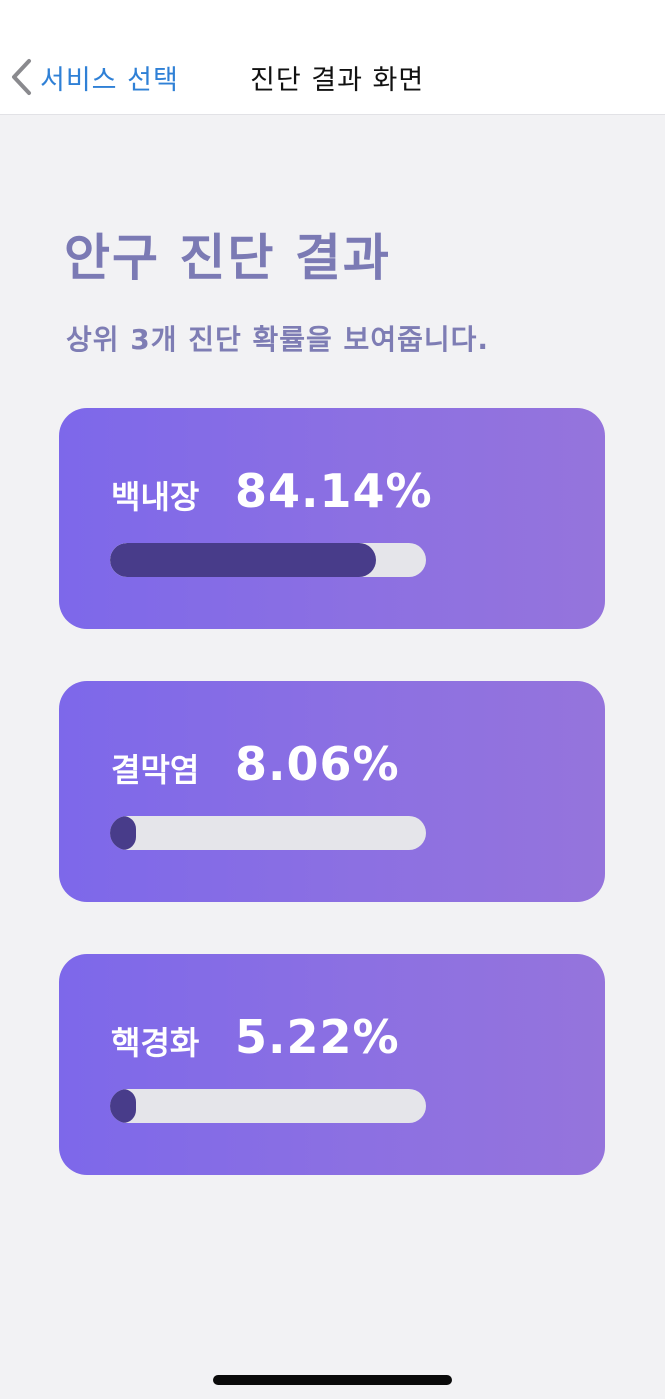 Image resolution: width=665 pixels, height=1399 pixels. What do you see at coordinates (277, 339) in the screenshot?
I see `page-subtitle: 상위 3개 진단 확률을 보여줍니다.` at bounding box center [277, 339].